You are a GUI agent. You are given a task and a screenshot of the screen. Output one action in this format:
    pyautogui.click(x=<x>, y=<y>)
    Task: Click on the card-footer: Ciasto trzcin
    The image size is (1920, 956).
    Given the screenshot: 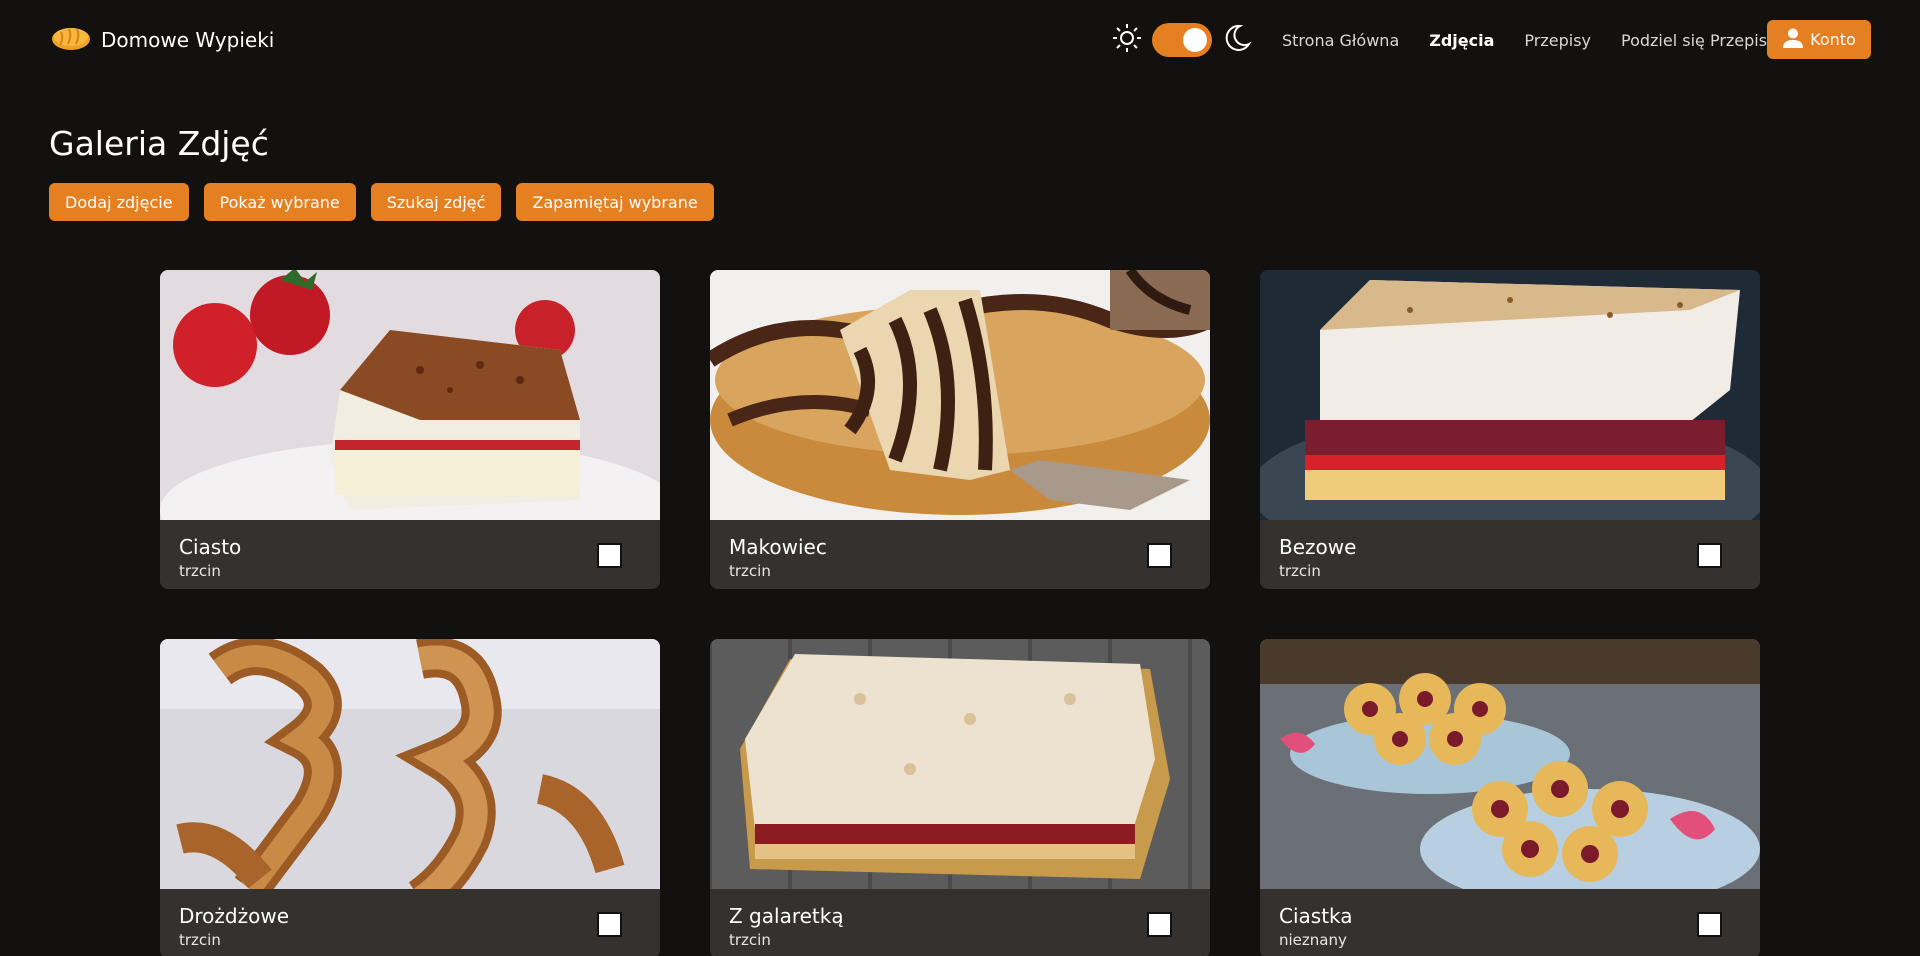 What is the action you would take?
    pyautogui.click(x=410, y=554)
    